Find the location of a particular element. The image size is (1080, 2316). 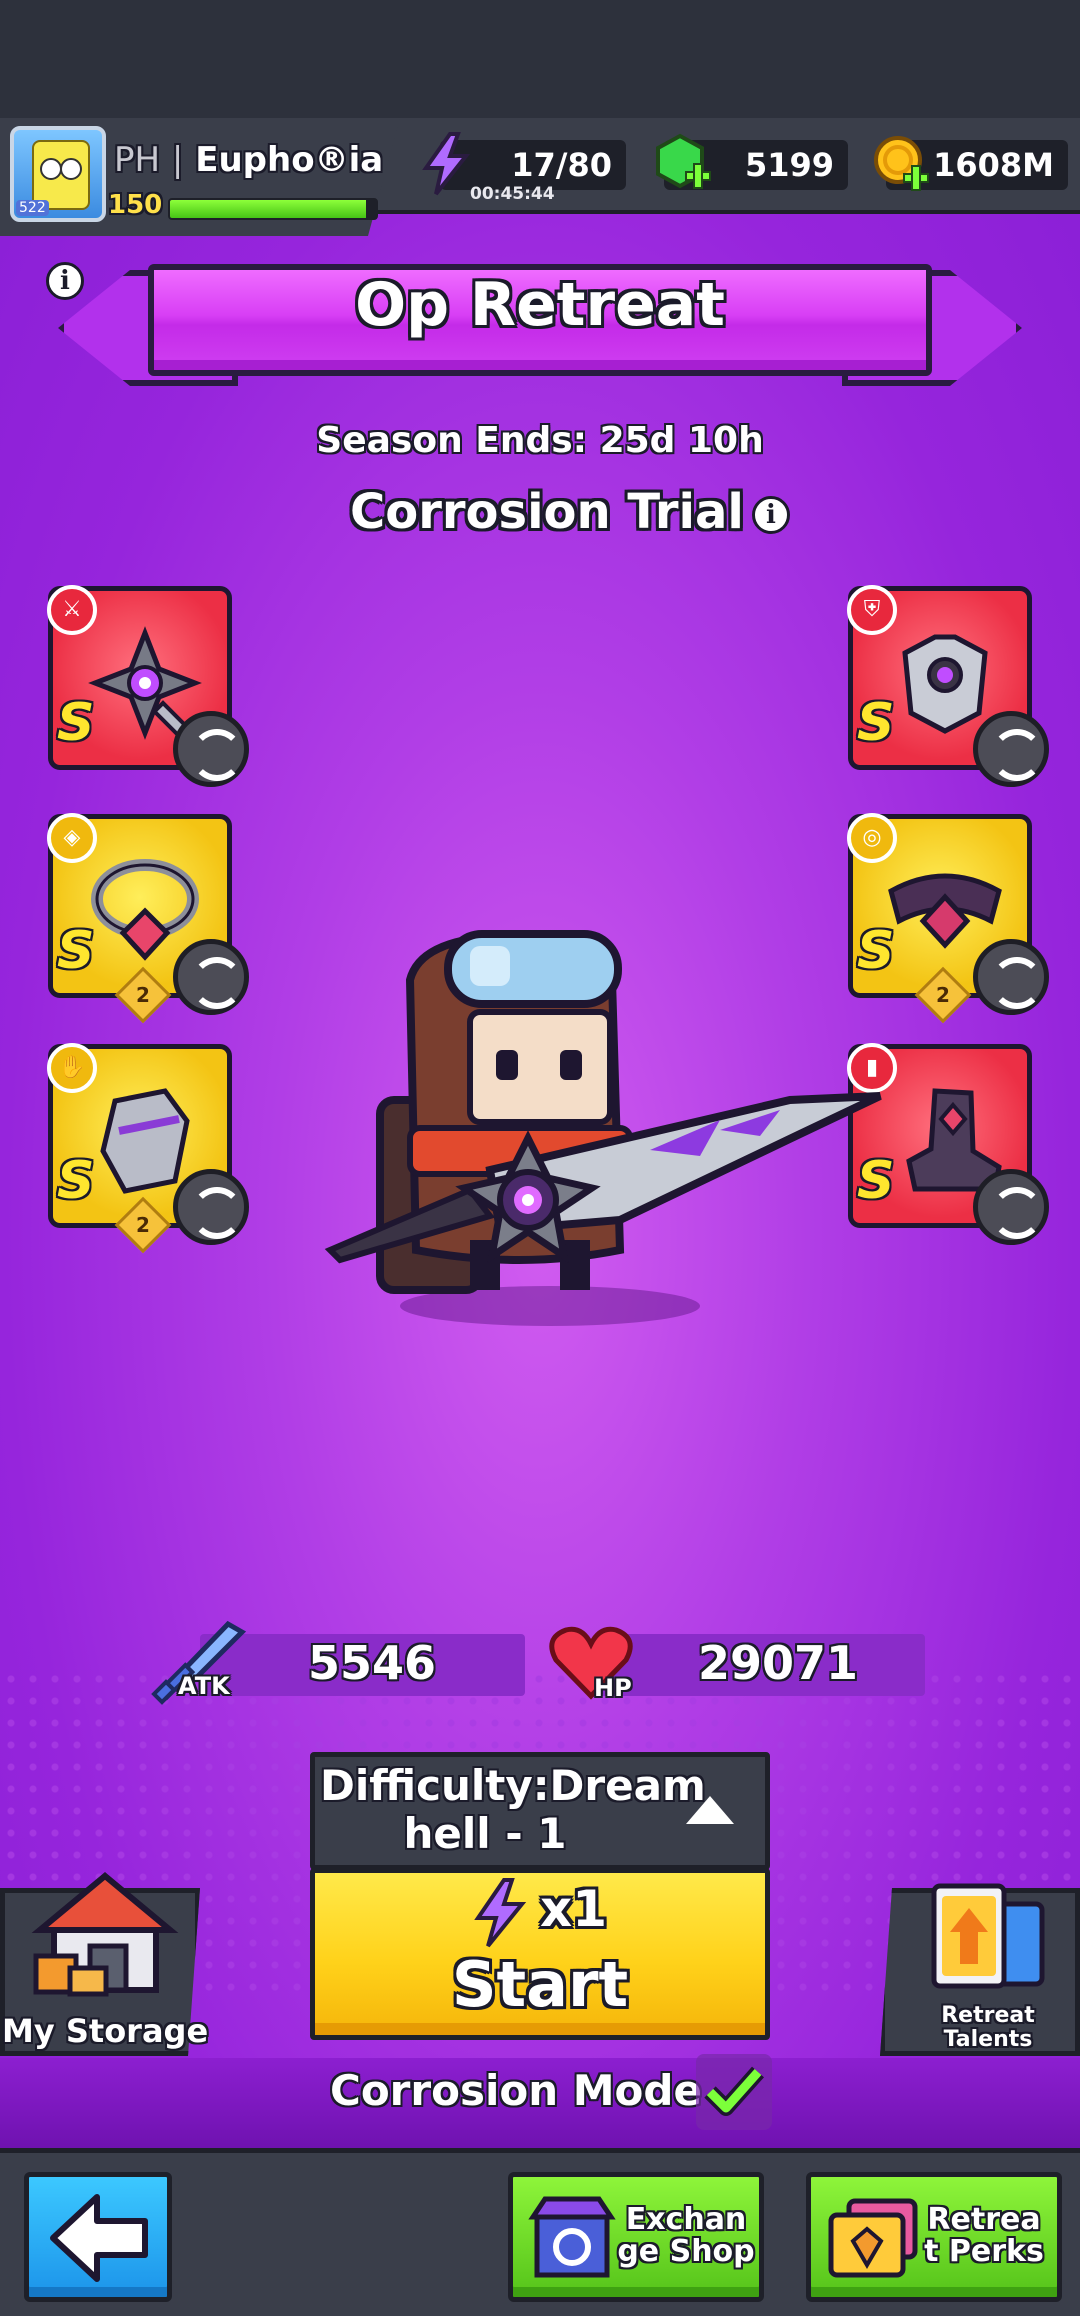

exchange-line-1: Exchan is located at coordinates (686, 2219).